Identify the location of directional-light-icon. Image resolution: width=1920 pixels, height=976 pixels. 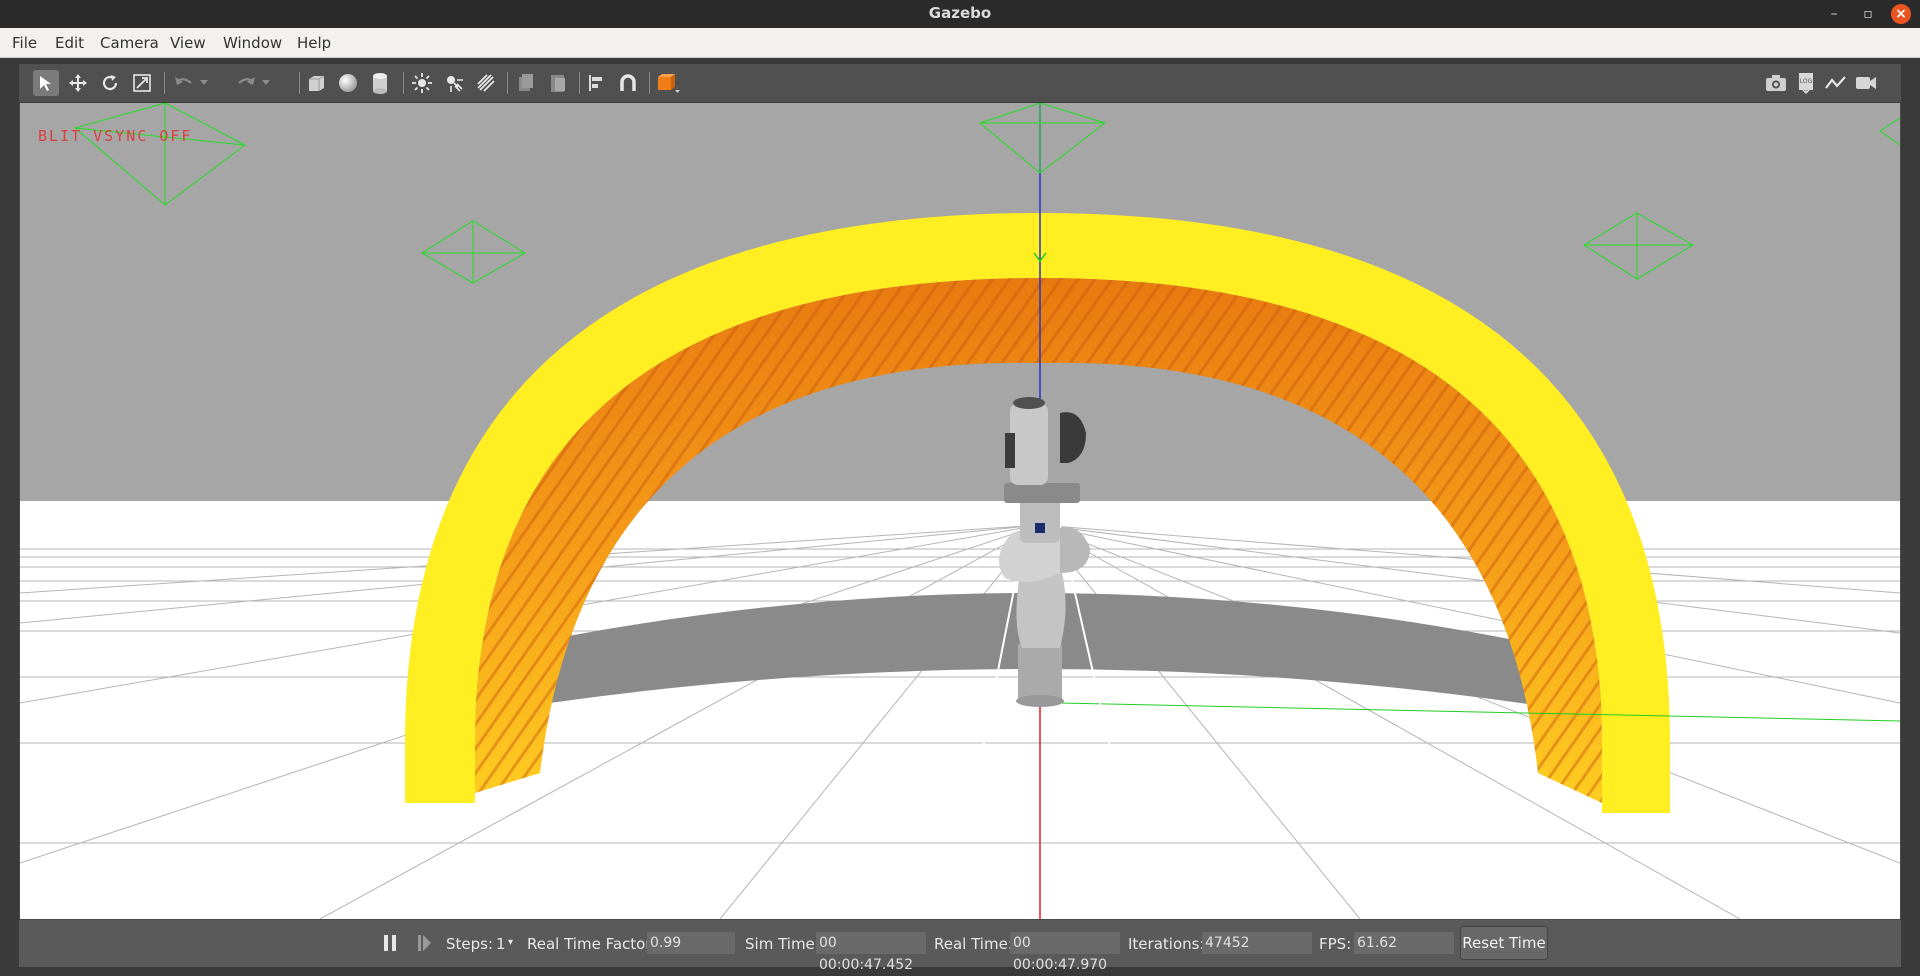
(486, 83).